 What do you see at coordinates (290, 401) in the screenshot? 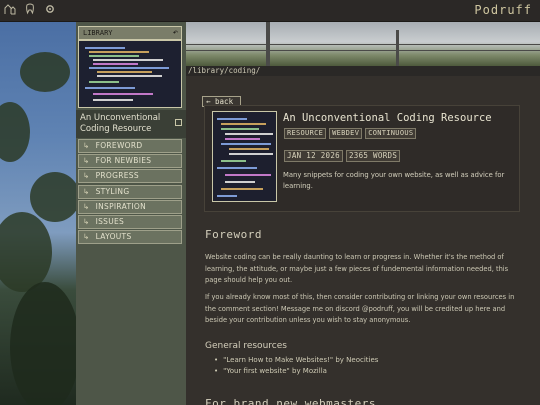
I see `newbies-heading: For brand new webmasters` at bounding box center [290, 401].